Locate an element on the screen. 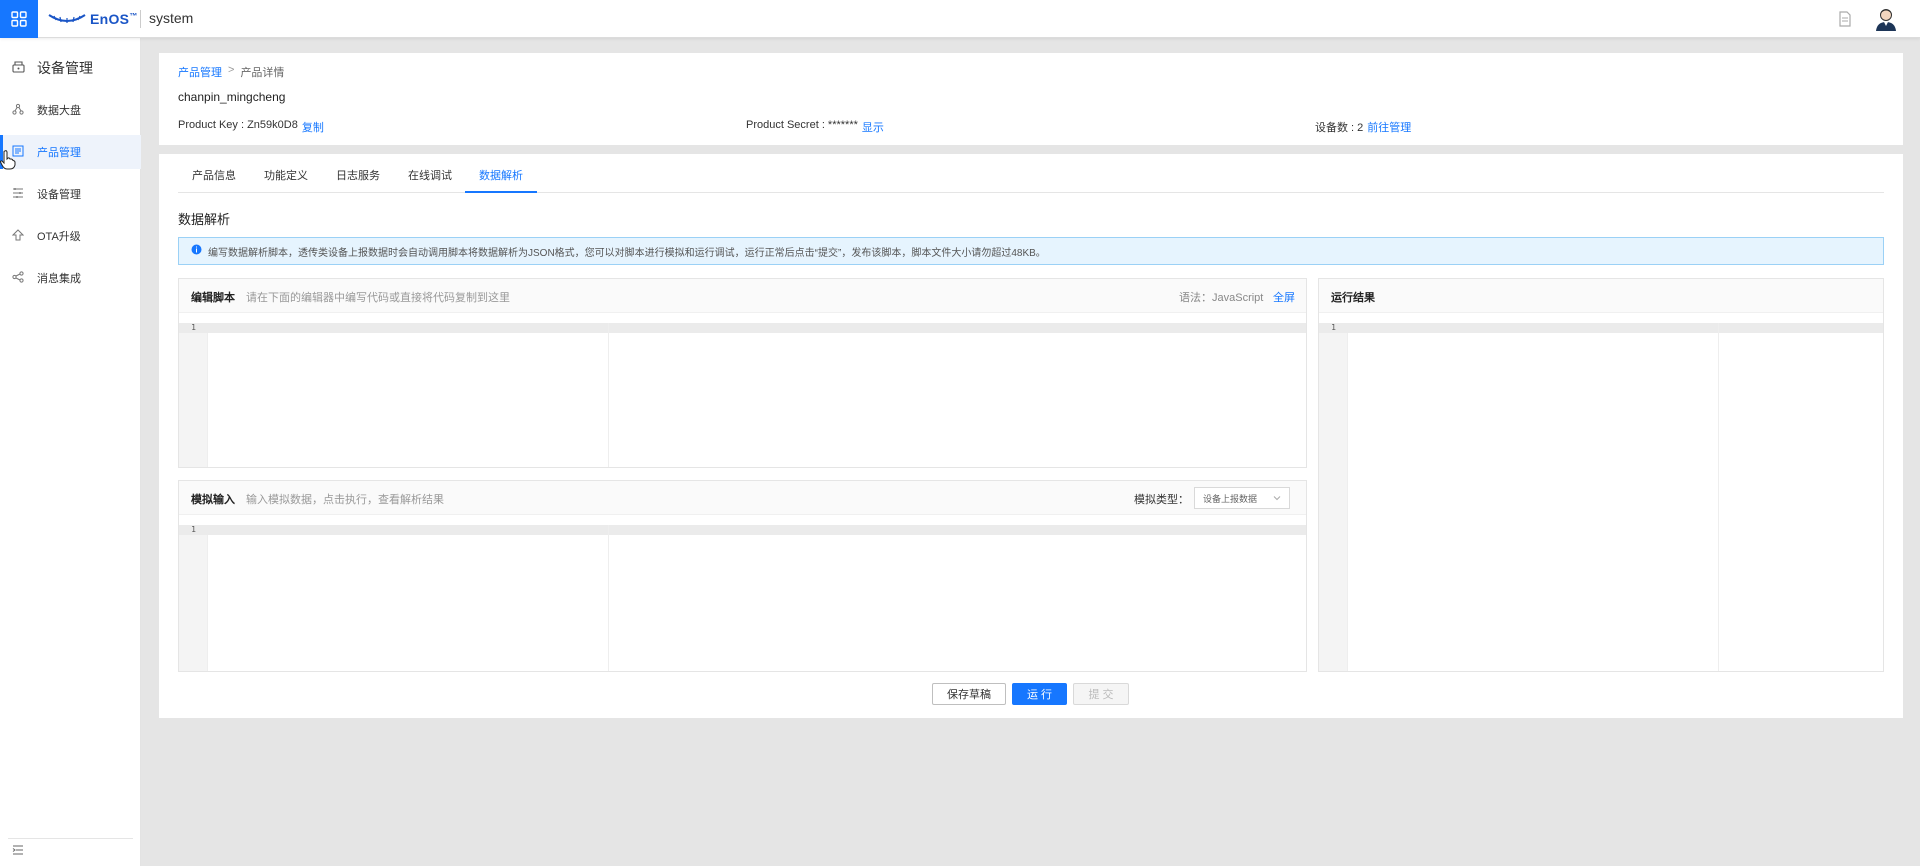 The height and width of the screenshot is (866, 1920). sim-type-label: 模拟类型： is located at coordinates (1161, 500).